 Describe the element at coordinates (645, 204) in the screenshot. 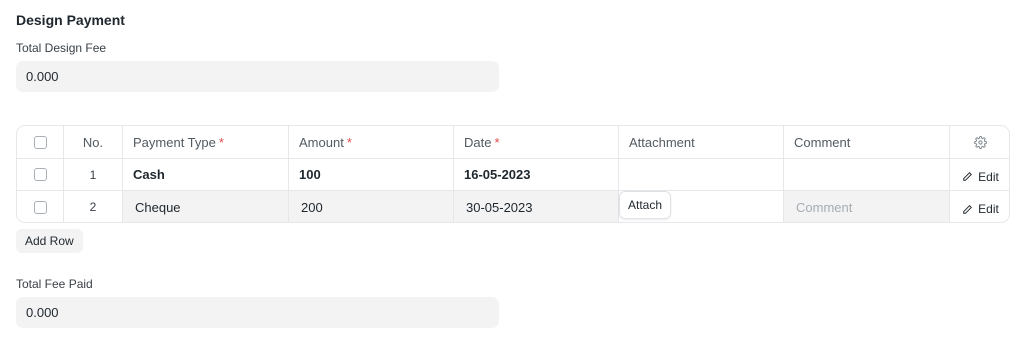

I see `attach-button: Attach` at that location.